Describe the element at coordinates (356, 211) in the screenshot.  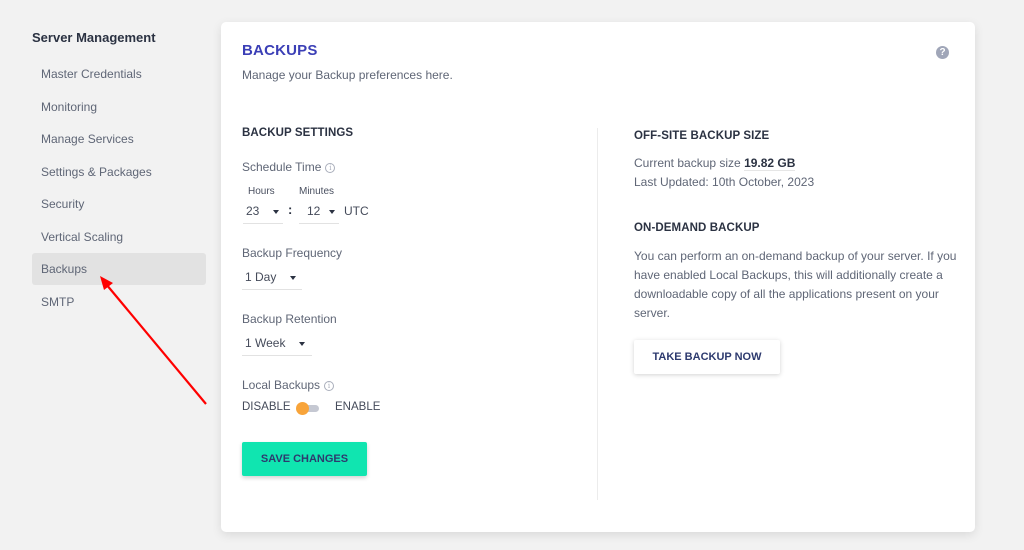
I see `timezone-label: UTC` at that location.